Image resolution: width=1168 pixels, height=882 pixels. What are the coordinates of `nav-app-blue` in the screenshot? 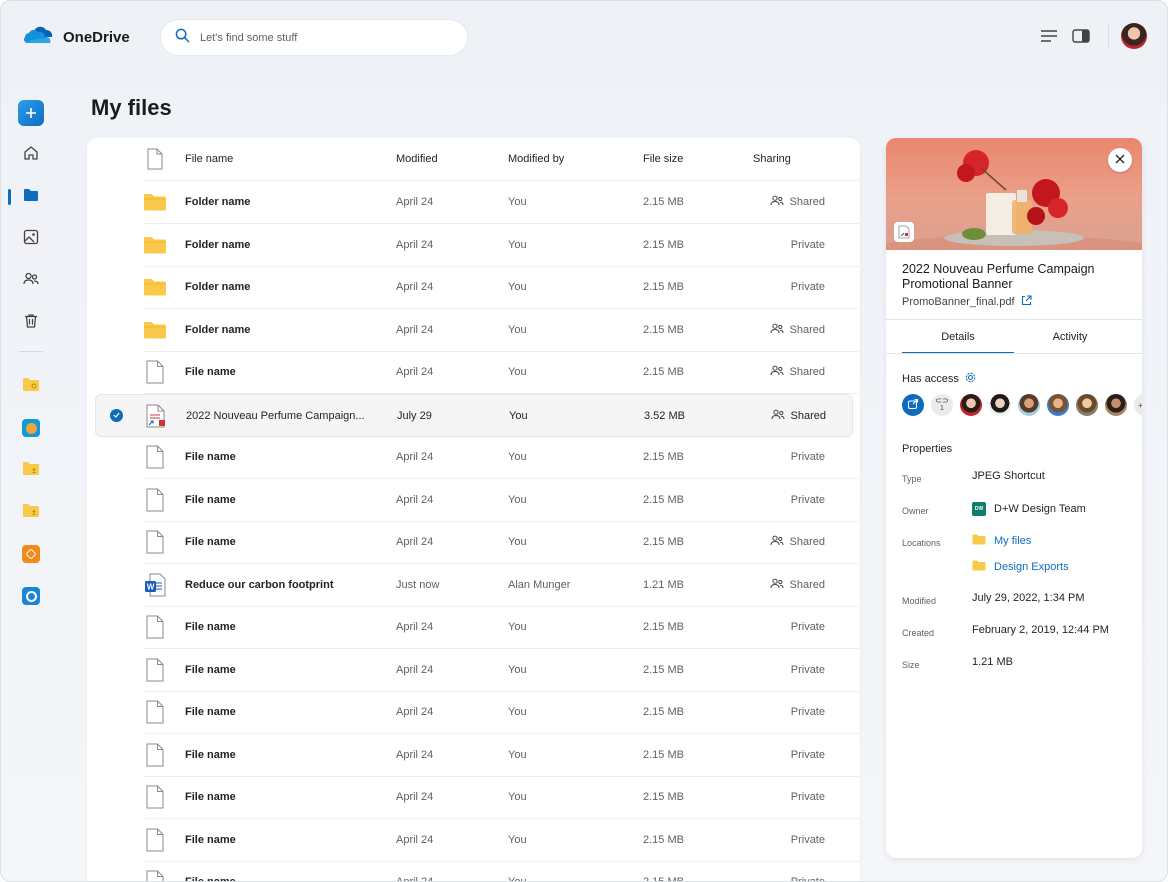 It's located at (31, 596).